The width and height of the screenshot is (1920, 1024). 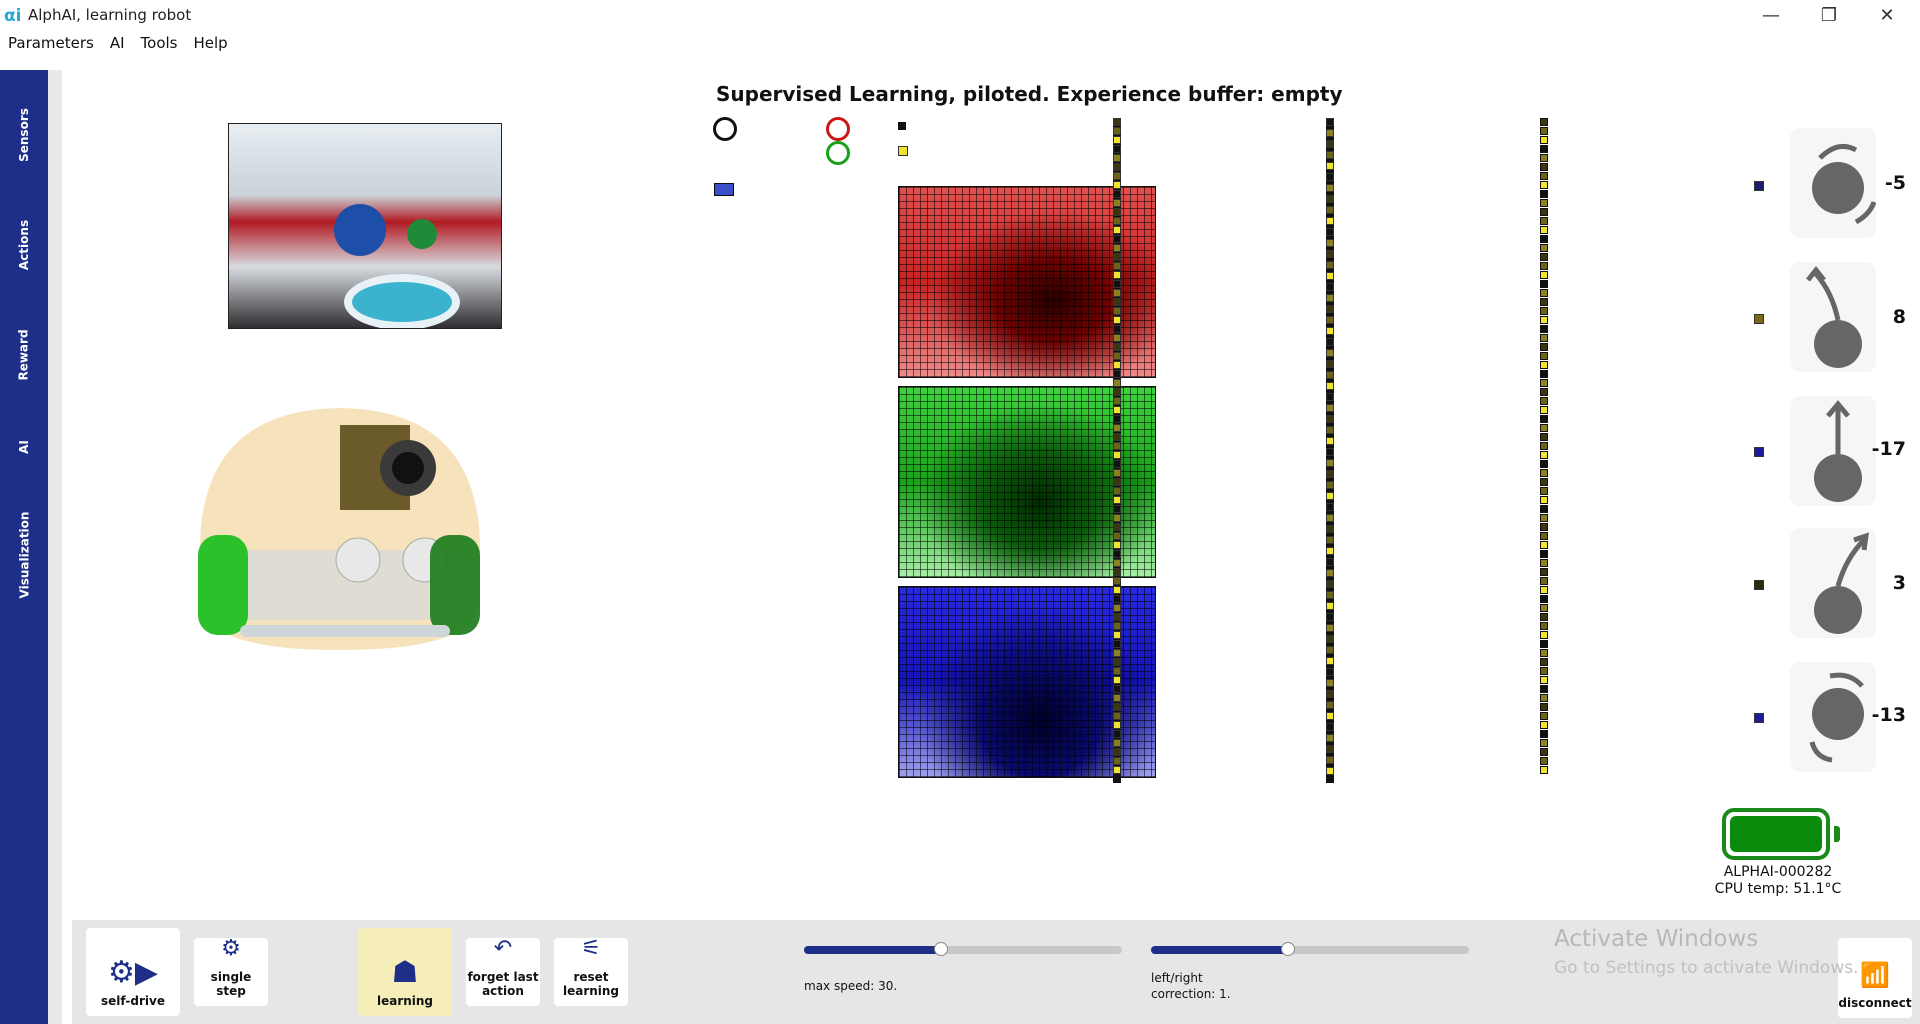 What do you see at coordinates (110, 15) in the screenshot?
I see `window-title: AlphAI, learning robot` at bounding box center [110, 15].